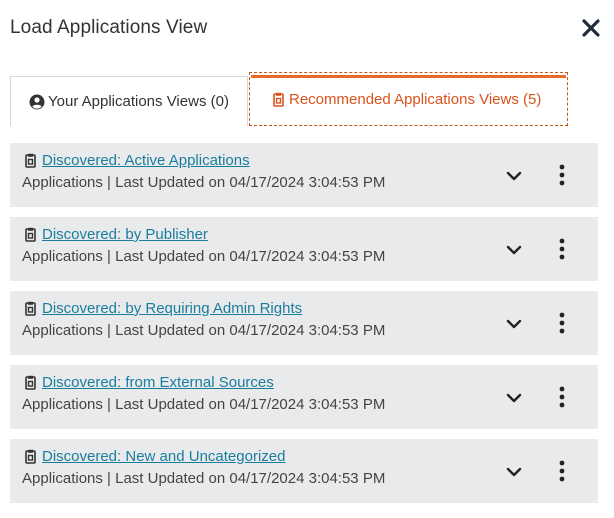  I want to click on view-name-link: Discovered: from External Sources, so click(158, 382).